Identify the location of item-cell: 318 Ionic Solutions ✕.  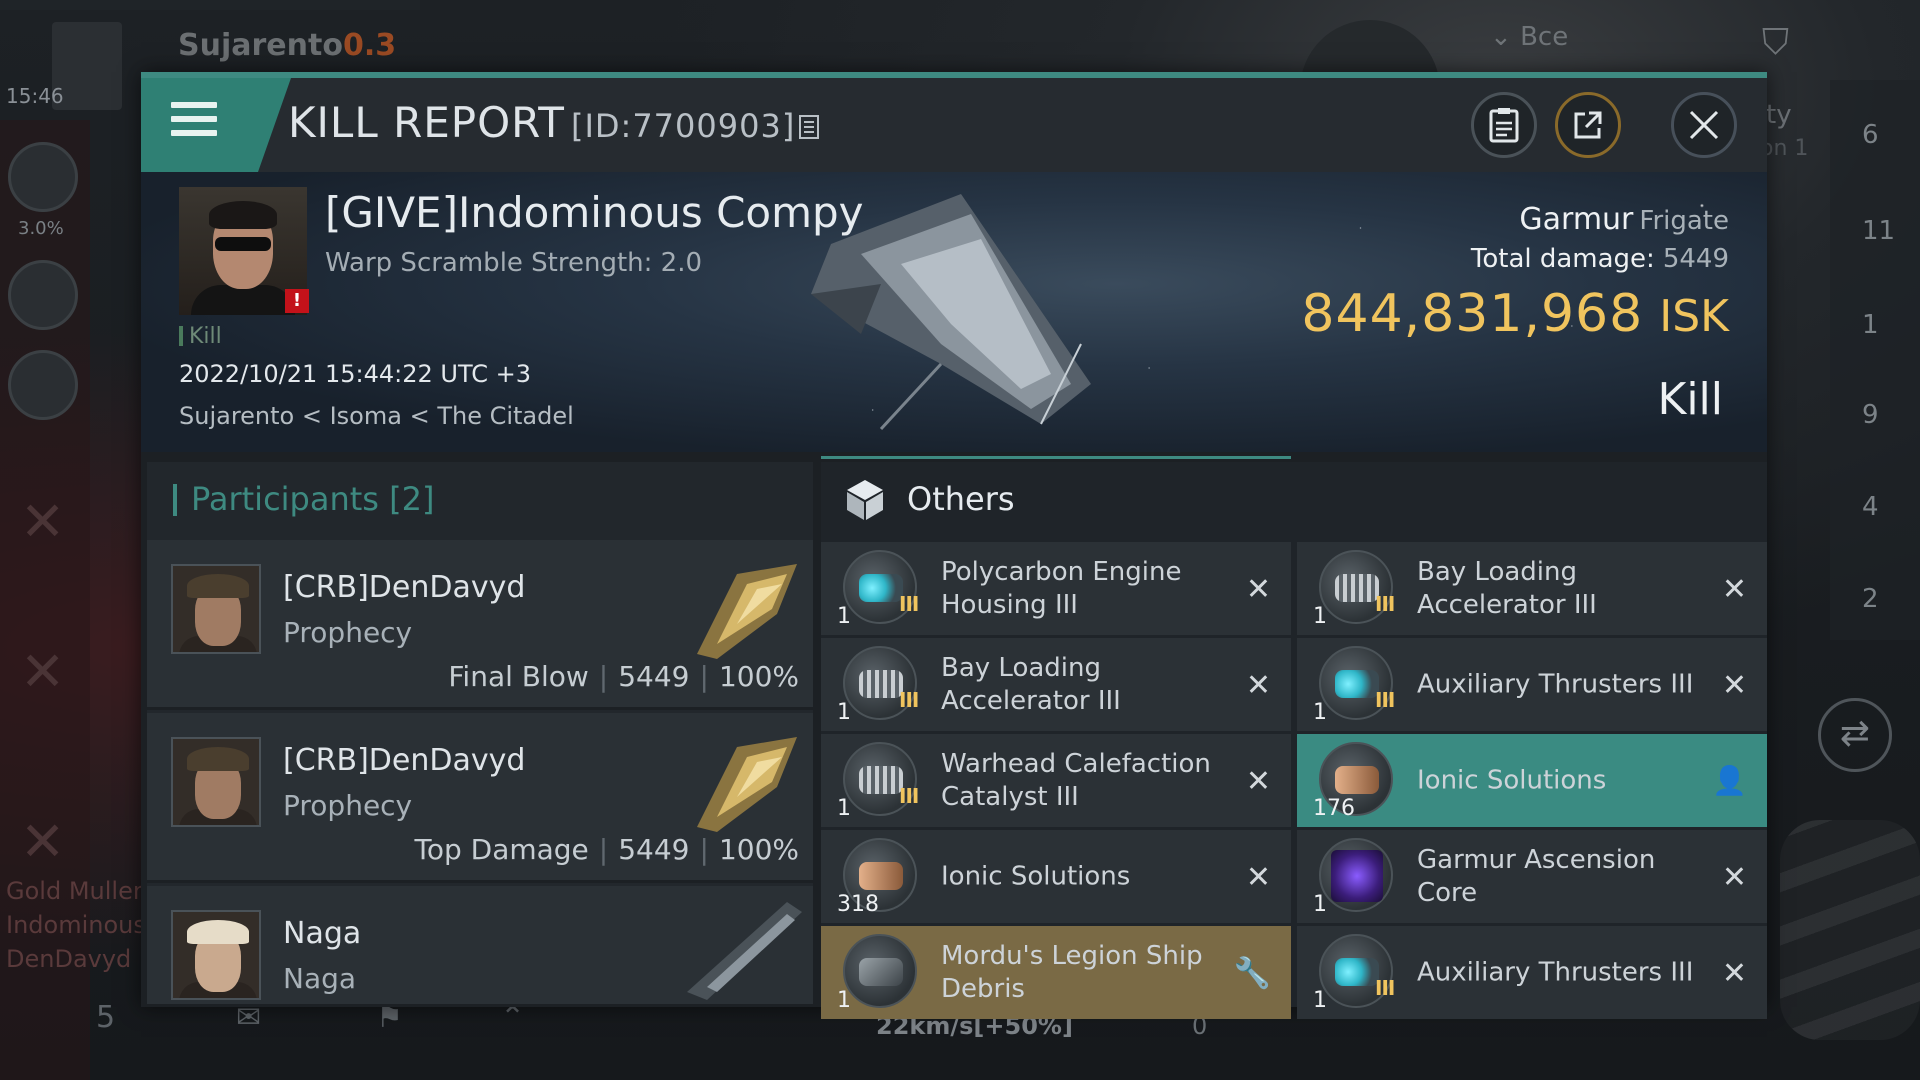
(1056, 876).